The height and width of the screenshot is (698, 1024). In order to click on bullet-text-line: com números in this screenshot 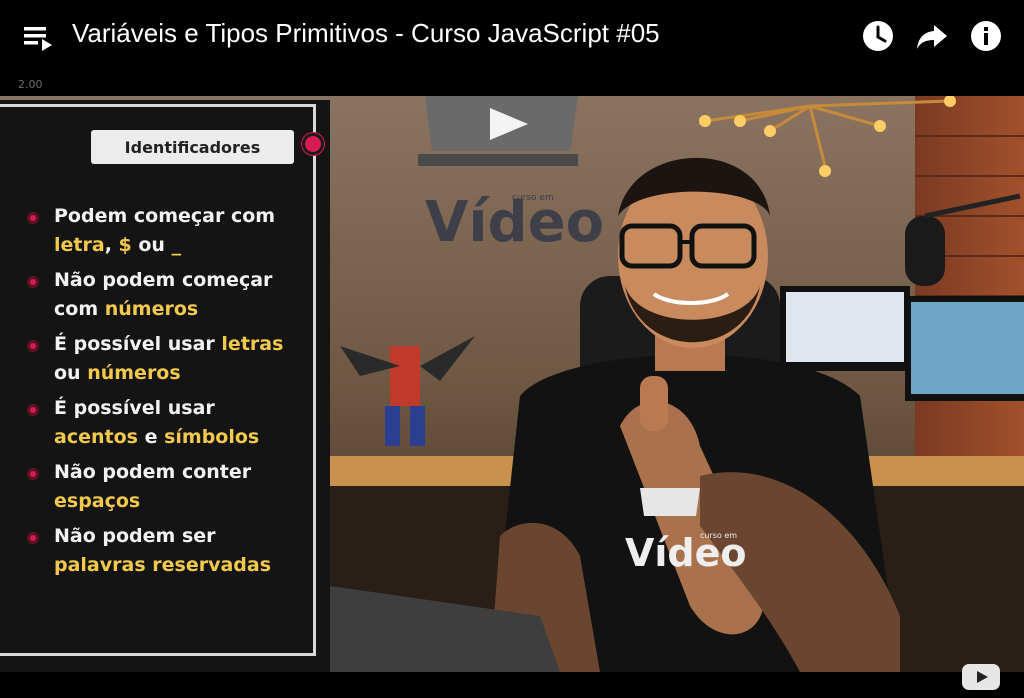, I will do `click(185, 309)`.